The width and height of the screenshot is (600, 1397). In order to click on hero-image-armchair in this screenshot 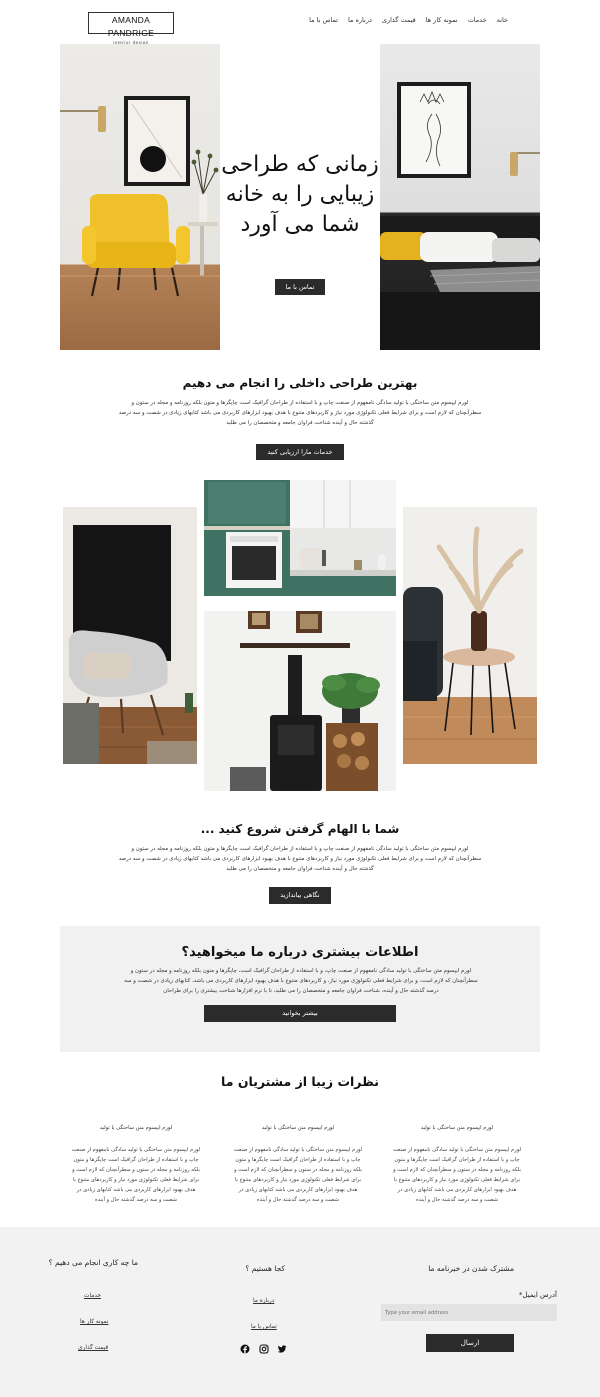, I will do `click(140, 197)`.